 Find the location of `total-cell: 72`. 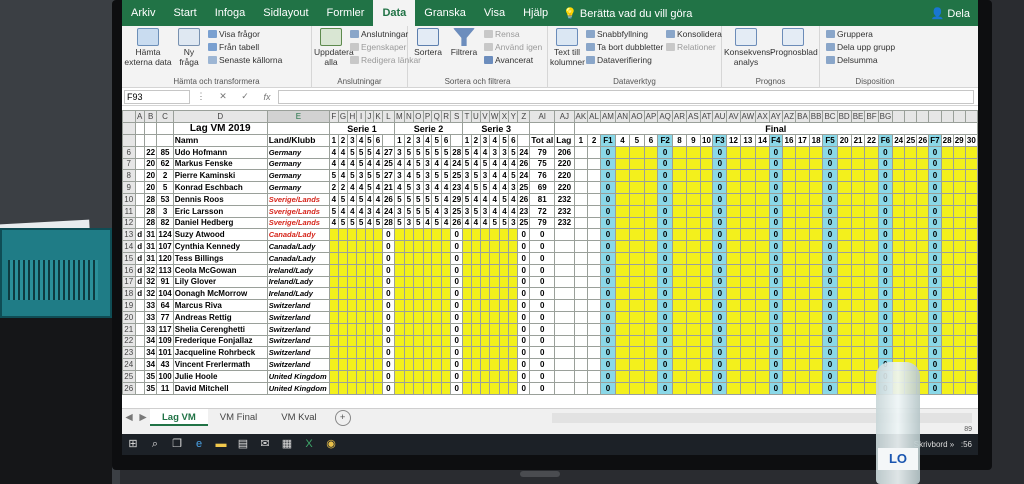

total-cell: 72 is located at coordinates (542, 211).